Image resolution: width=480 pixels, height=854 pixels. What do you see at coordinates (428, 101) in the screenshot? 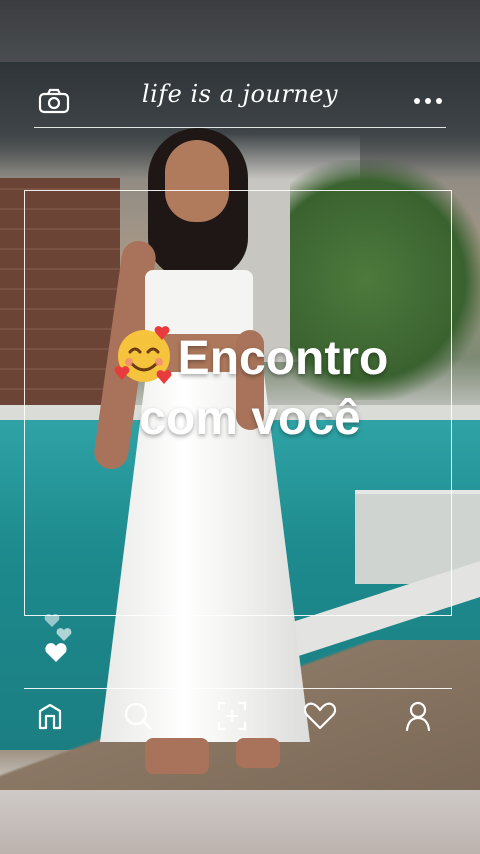
I see `more-dots-icon` at bounding box center [428, 101].